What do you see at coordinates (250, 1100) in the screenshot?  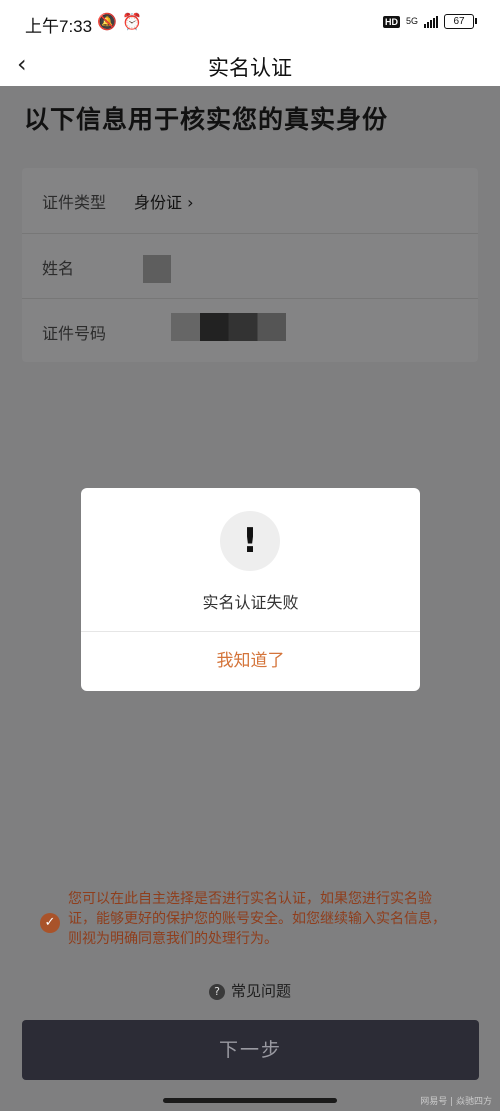 I see `home-indicator` at bounding box center [250, 1100].